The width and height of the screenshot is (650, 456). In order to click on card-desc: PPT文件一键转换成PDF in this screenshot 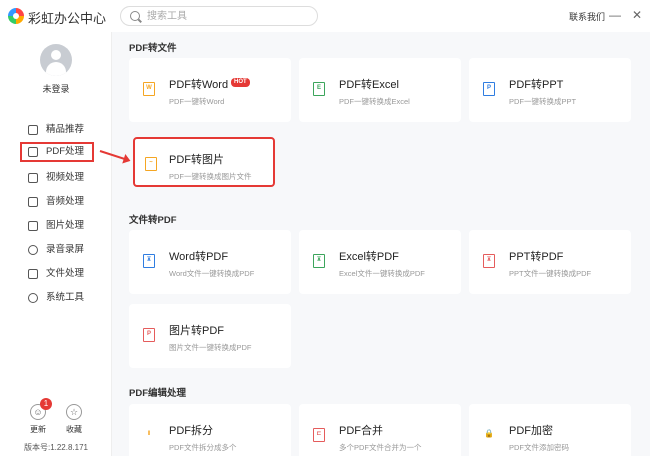, I will do `click(550, 273)`.